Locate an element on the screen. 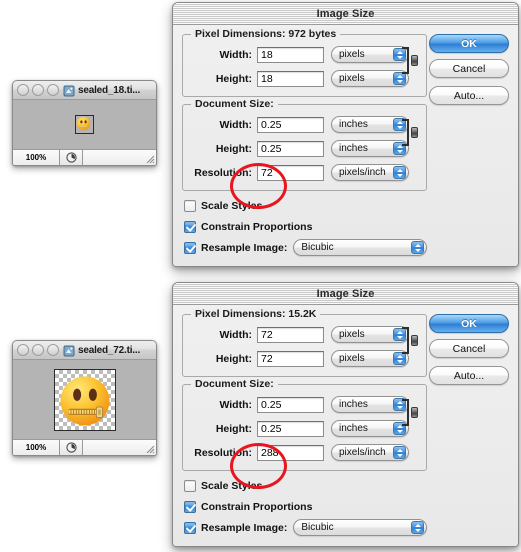 The height and width of the screenshot is (552, 521). doc-width-unit-value: inches is located at coordinates (353, 404).